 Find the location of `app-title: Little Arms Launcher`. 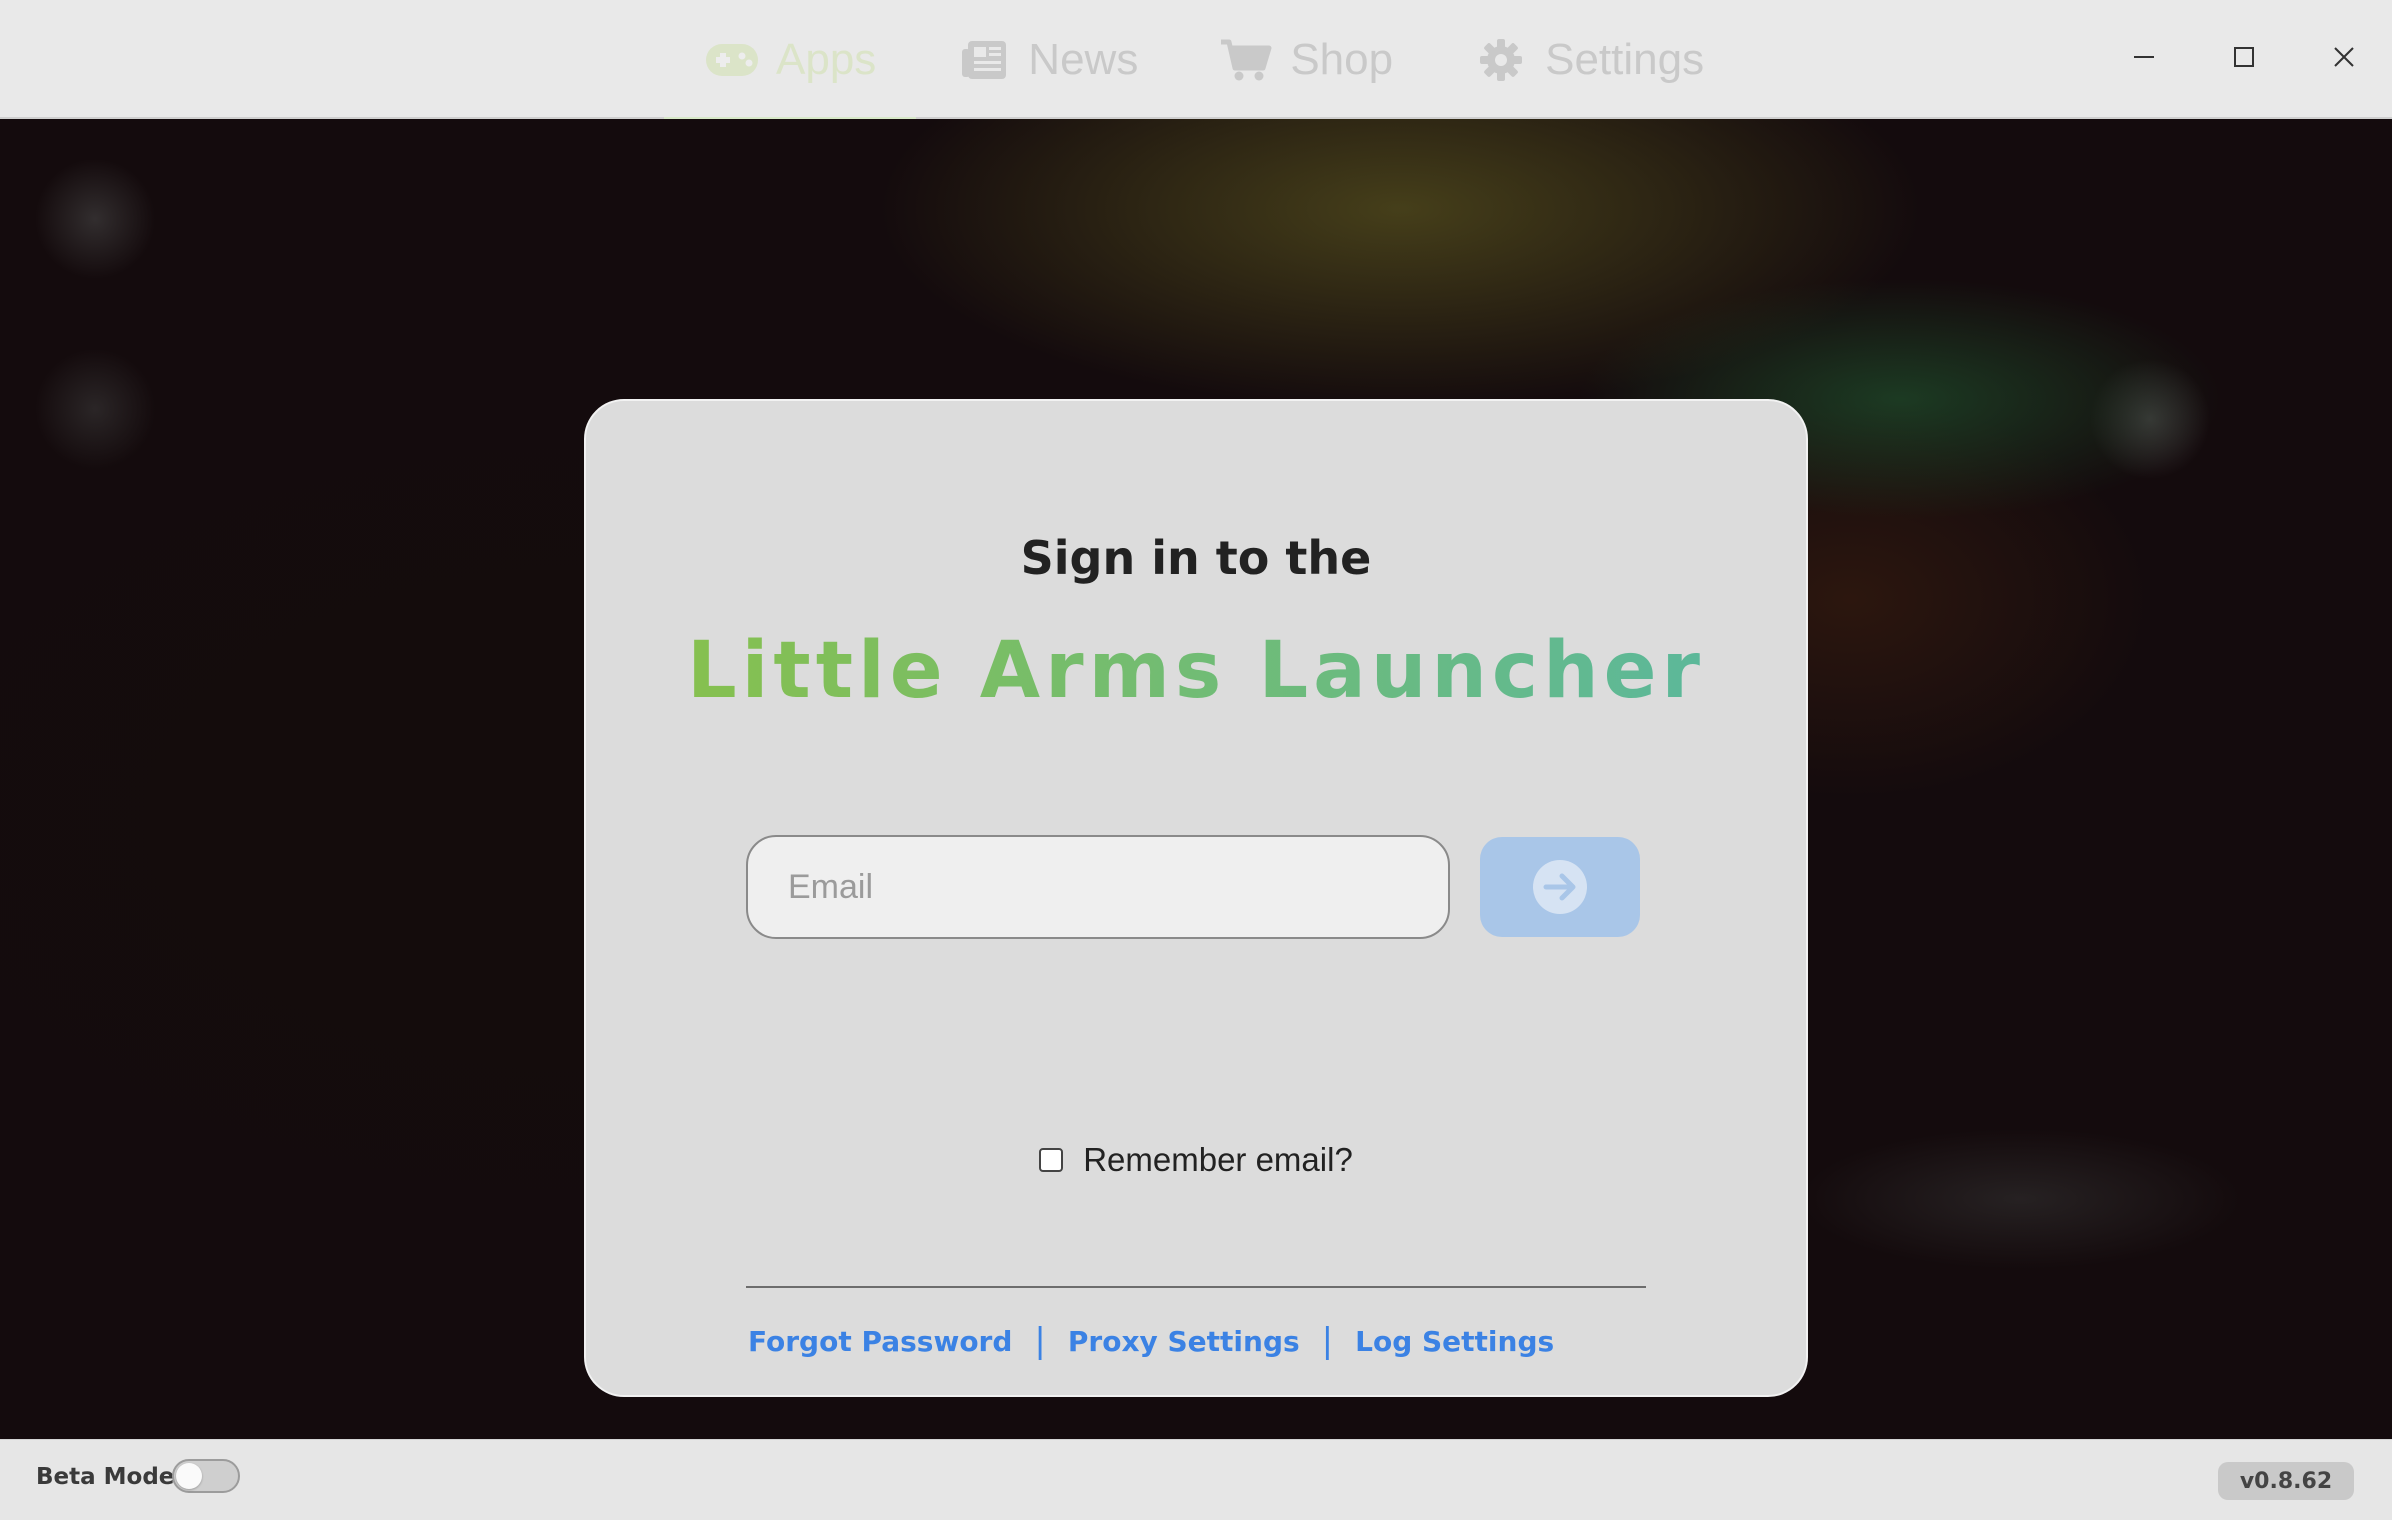

app-title: Little Arms Launcher is located at coordinates (1196, 671).